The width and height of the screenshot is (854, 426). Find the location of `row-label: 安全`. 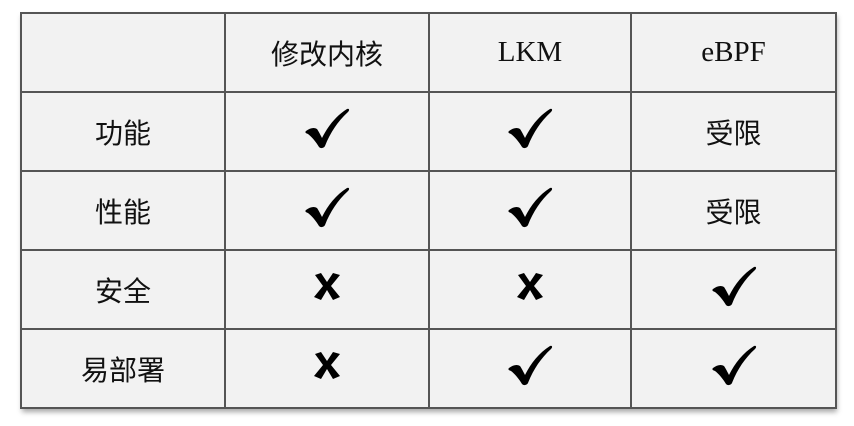

row-label: 安全 is located at coordinates (123, 289).